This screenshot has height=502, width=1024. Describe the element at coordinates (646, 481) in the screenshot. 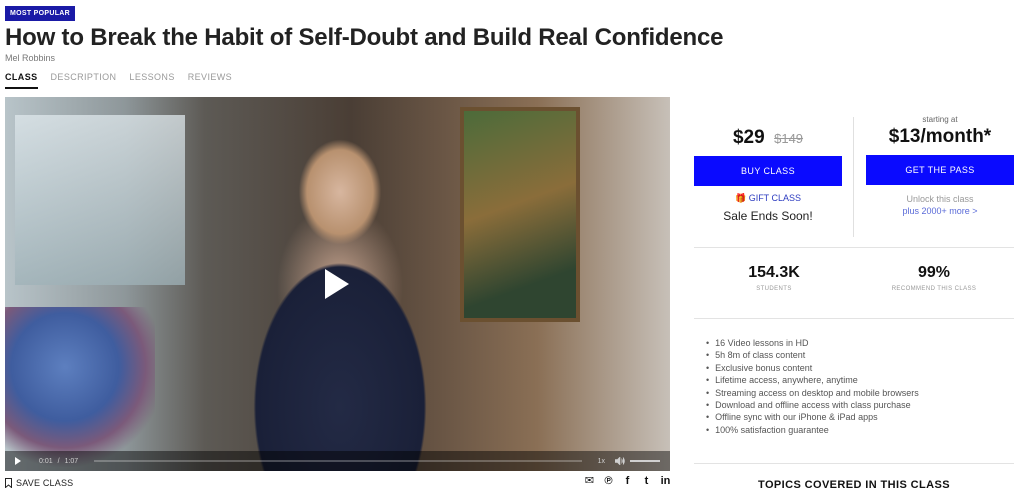

I see `twitter-icon: t` at that location.